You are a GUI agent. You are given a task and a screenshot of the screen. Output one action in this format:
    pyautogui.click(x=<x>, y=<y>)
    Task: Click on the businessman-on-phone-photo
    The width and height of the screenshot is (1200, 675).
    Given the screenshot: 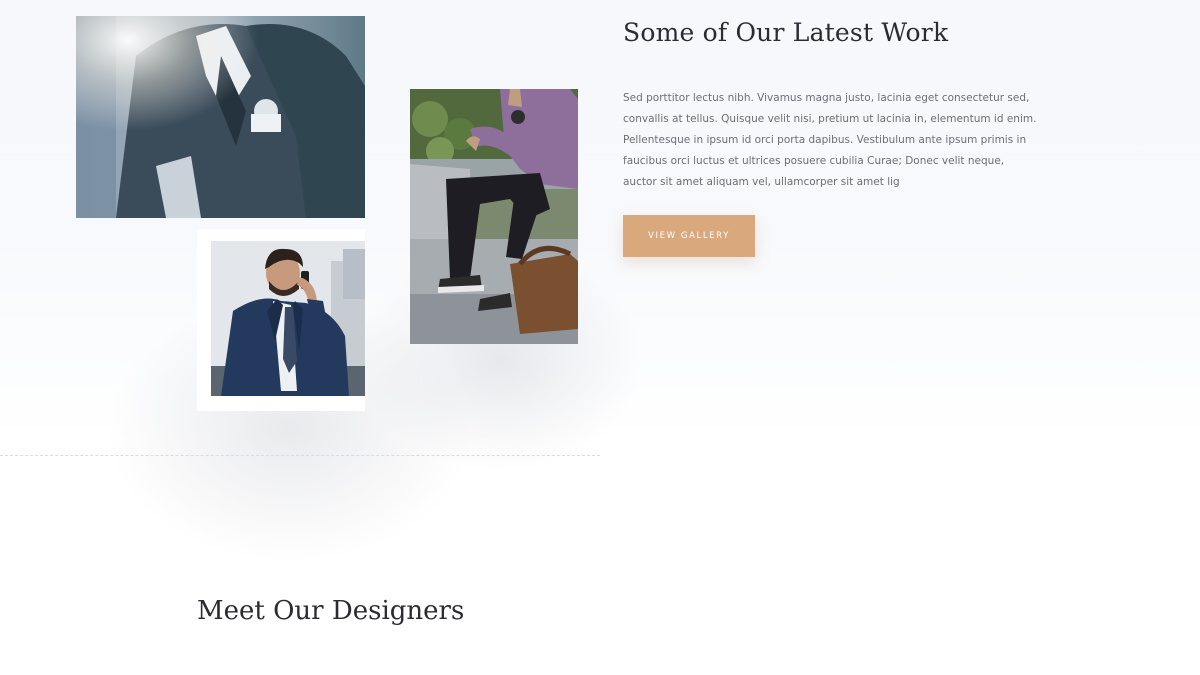 What is the action you would take?
    pyautogui.click(x=288, y=318)
    